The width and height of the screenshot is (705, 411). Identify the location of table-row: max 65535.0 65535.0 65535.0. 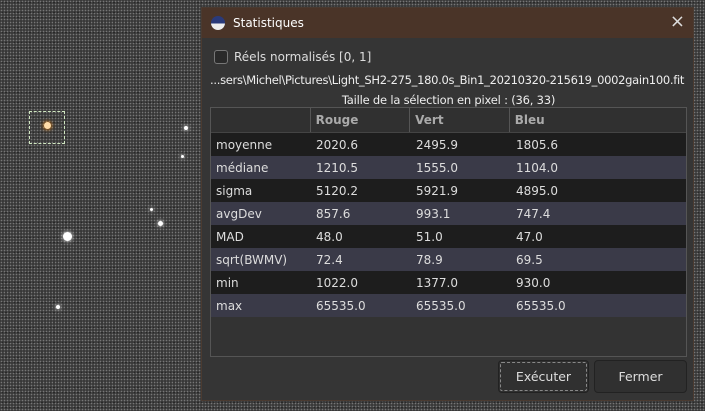
(448, 305).